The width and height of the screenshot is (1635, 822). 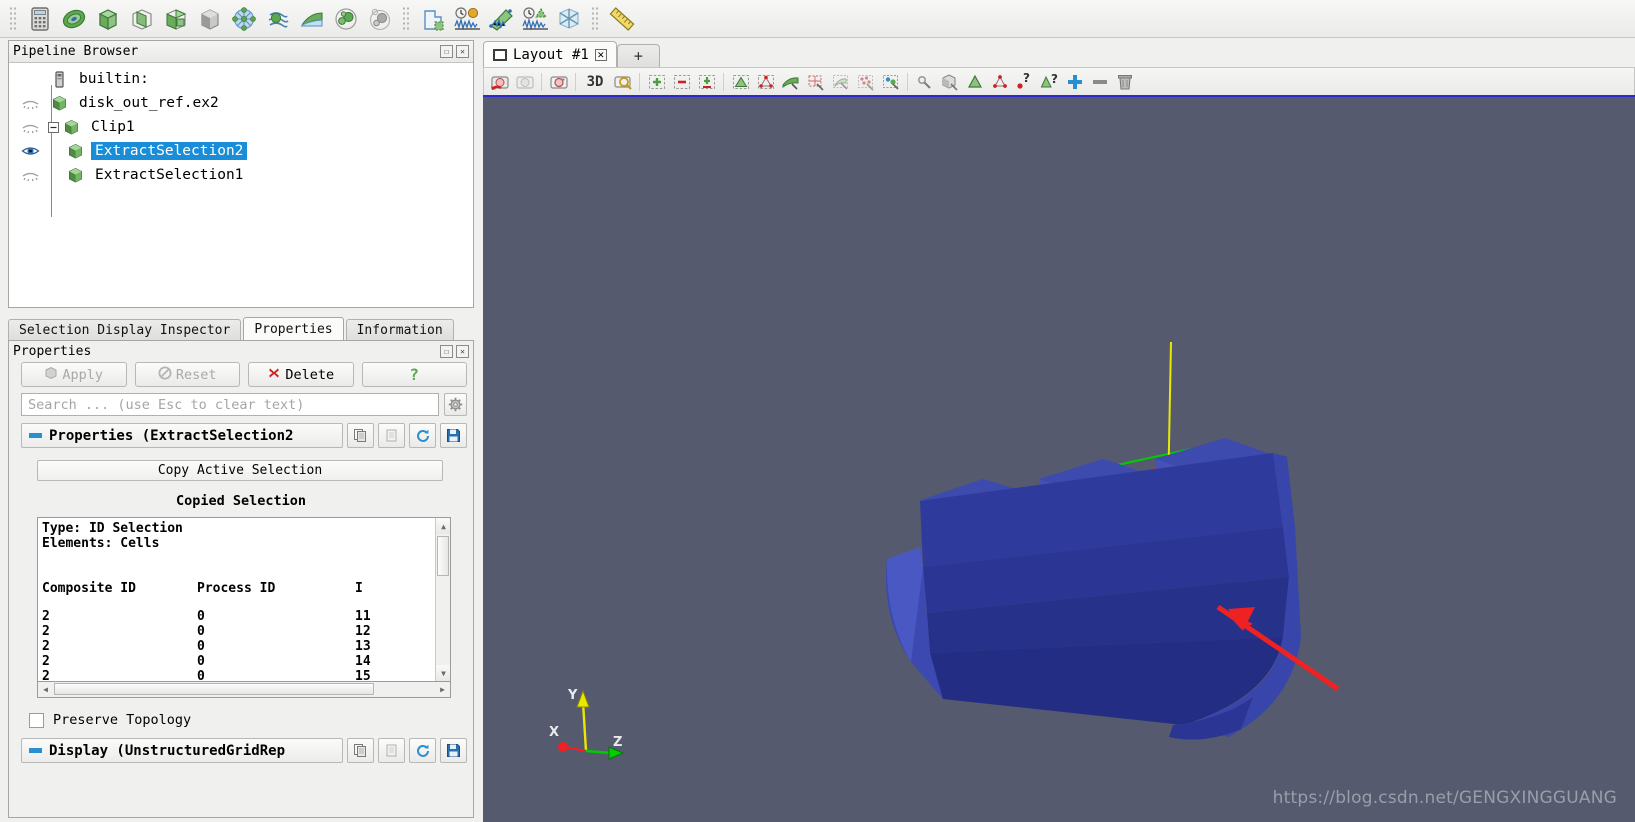 I want to click on preserve-topology-row: Preserve Topology, so click(x=251, y=720).